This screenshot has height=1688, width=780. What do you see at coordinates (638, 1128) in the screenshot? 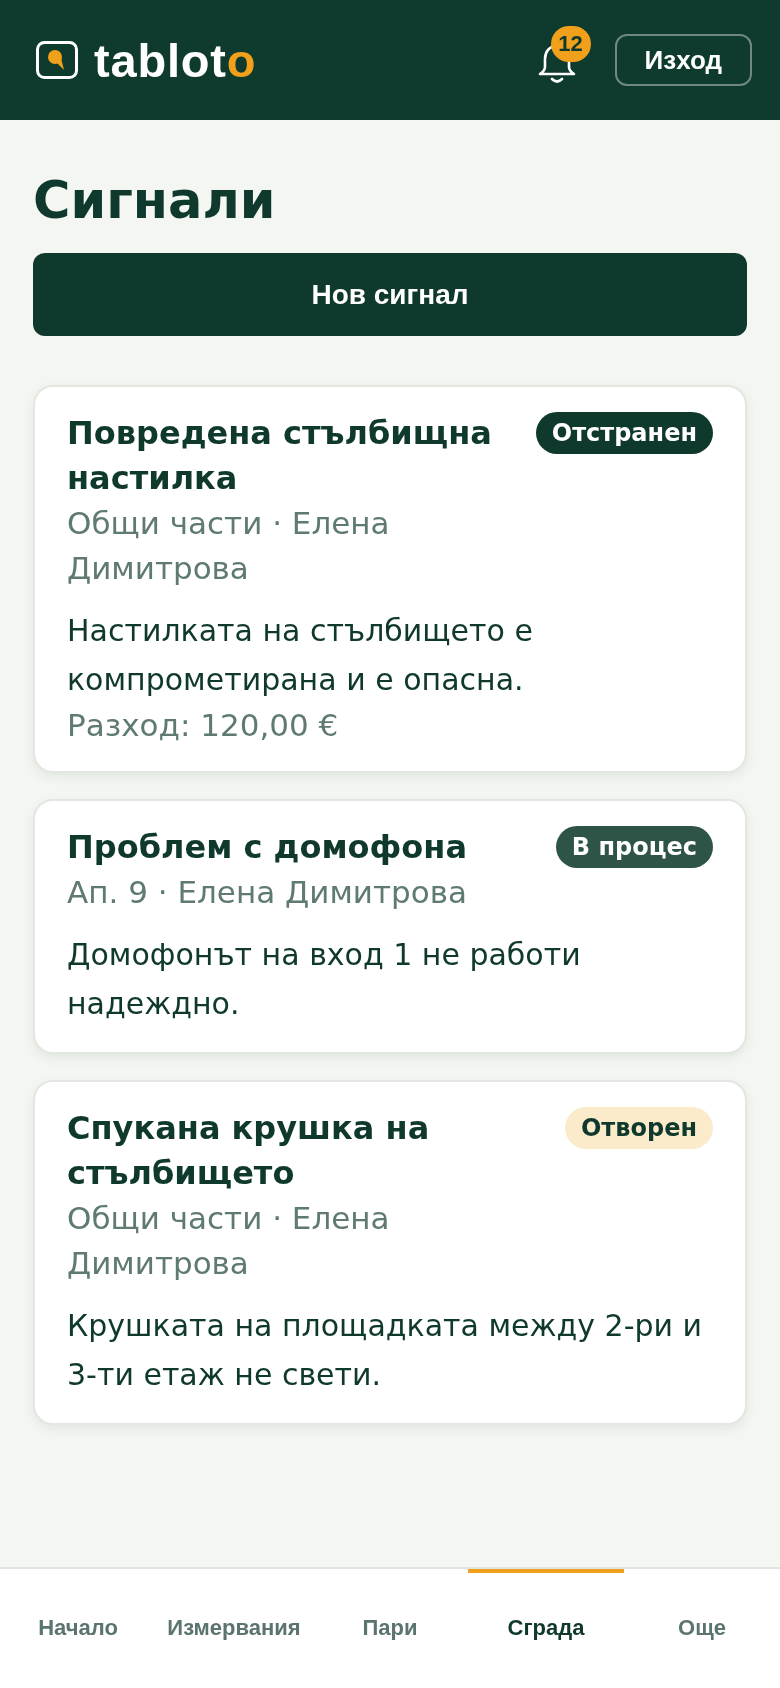
I see `status-badge: Отворен` at bounding box center [638, 1128].